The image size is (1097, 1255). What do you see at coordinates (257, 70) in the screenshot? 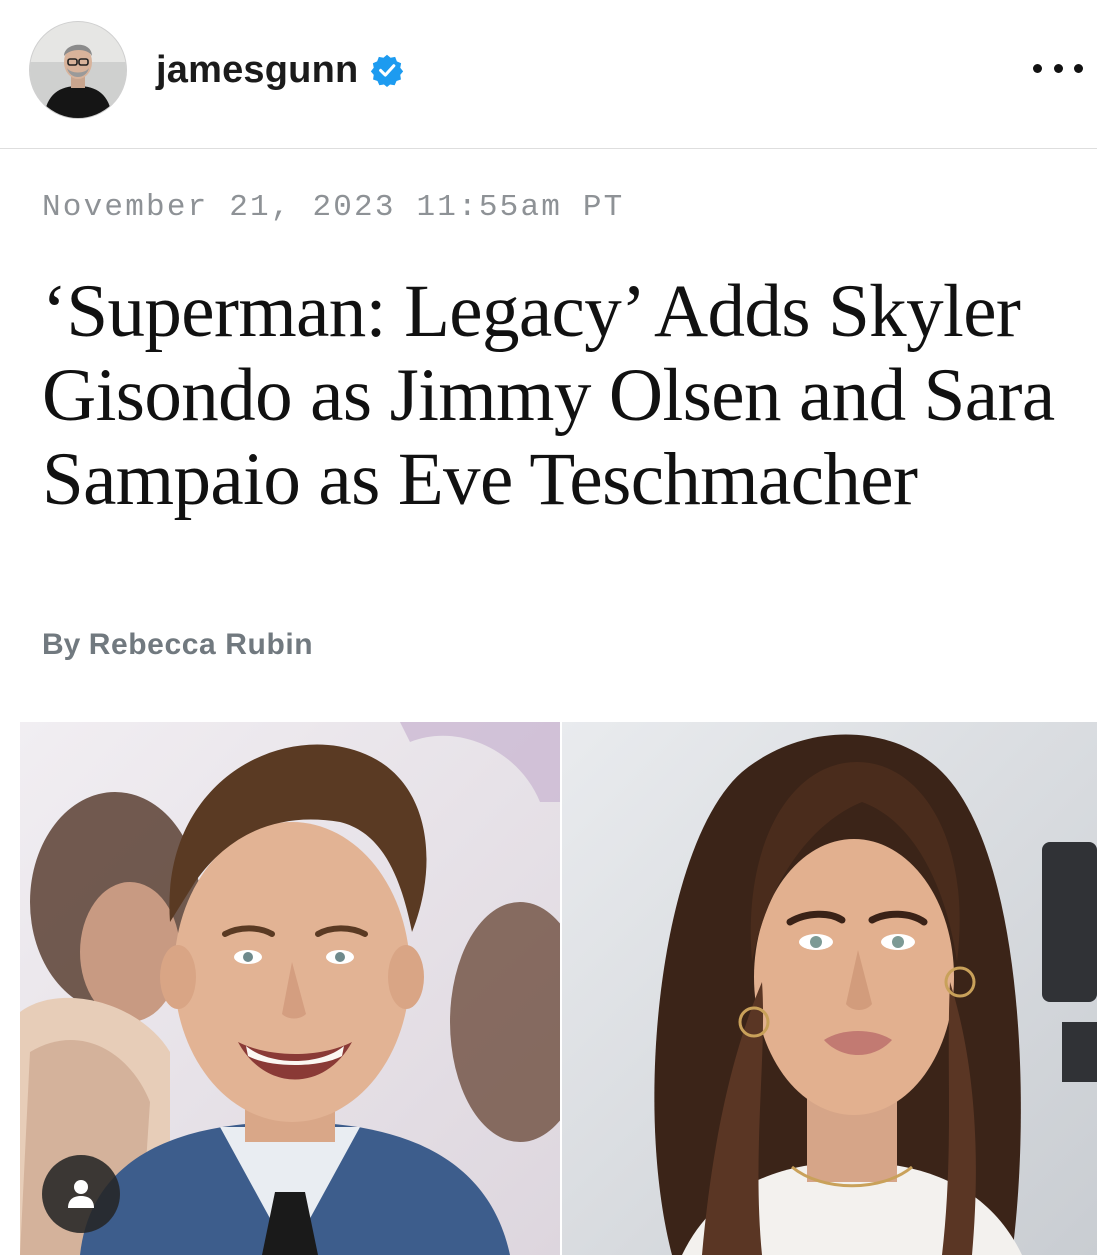
I see `username: jamesgunn` at bounding box center [257, 70].